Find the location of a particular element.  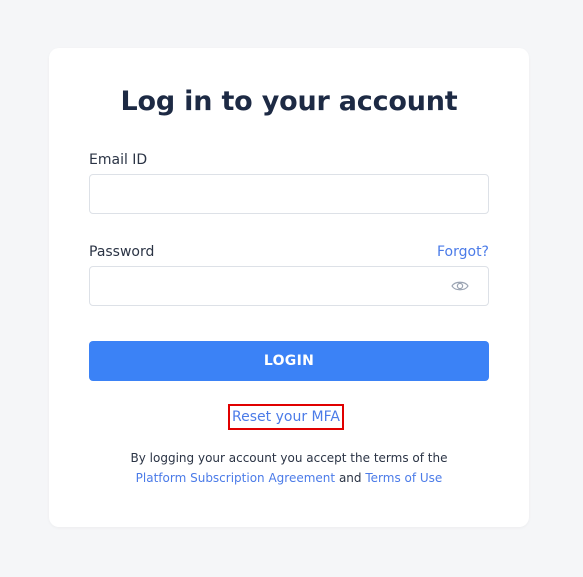

reset-mfa-link: Reset your MFA is located at coordinates (286, 417).